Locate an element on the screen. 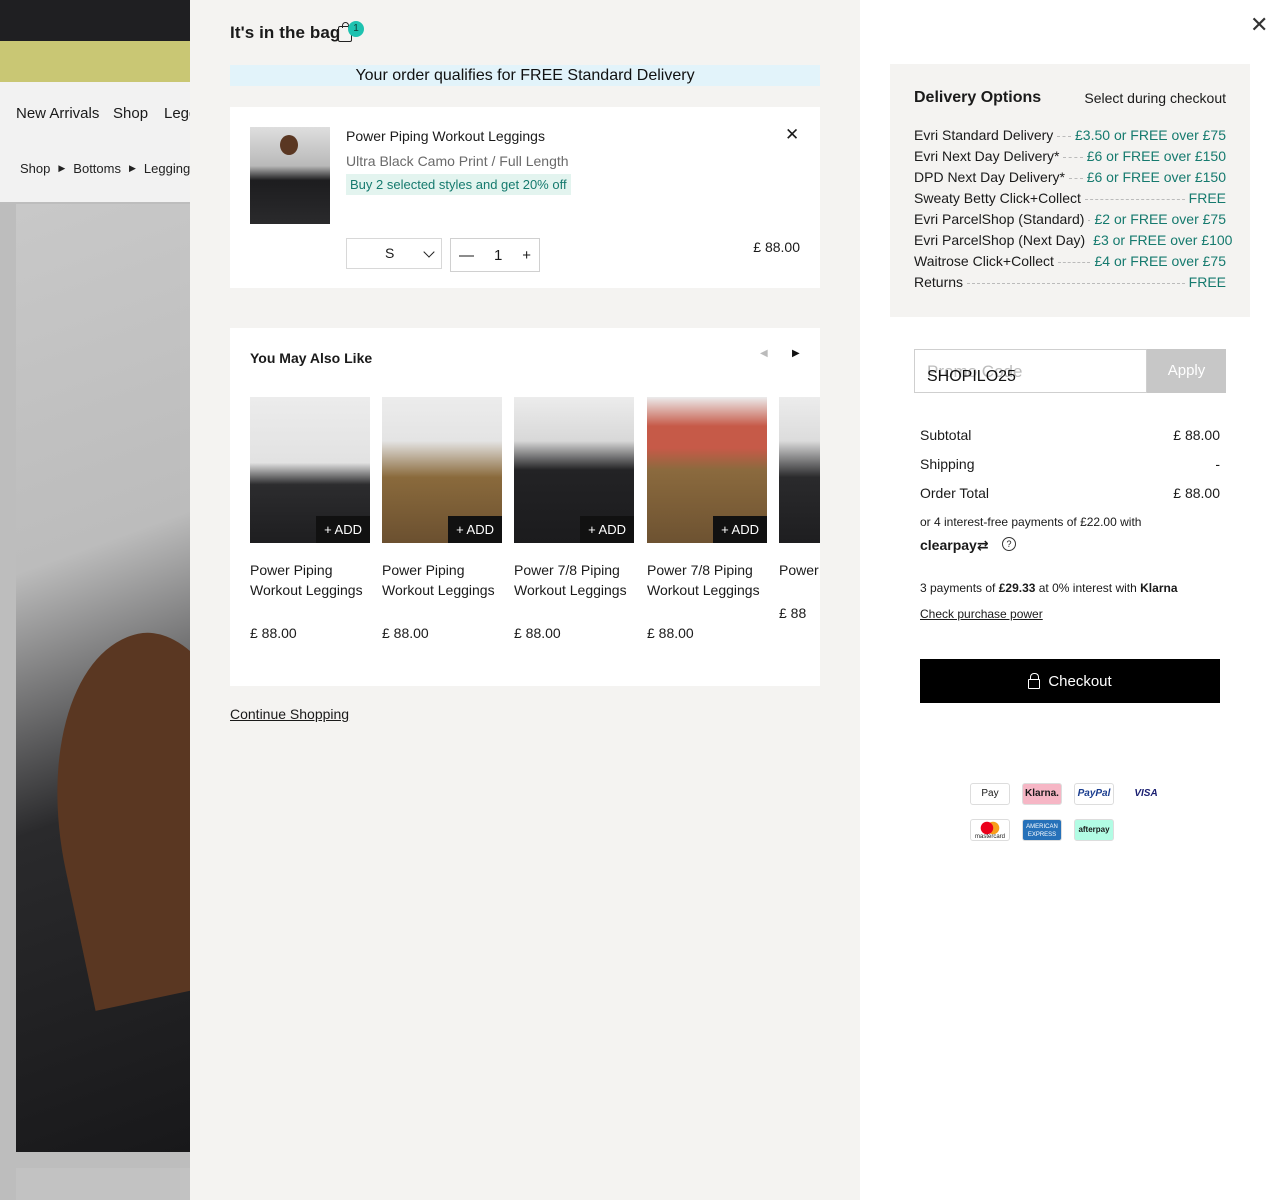 This screenshot has width=1280, height=1200. delivery-subtitle: Select during checkout is located at coordinates (1155, 98).